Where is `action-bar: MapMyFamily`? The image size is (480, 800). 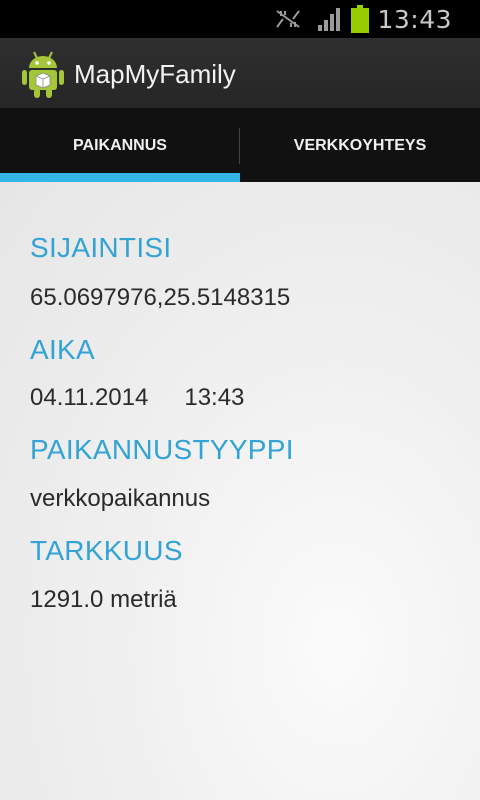 action-bar: MapMyFamily is located at coordinates (240, 74).